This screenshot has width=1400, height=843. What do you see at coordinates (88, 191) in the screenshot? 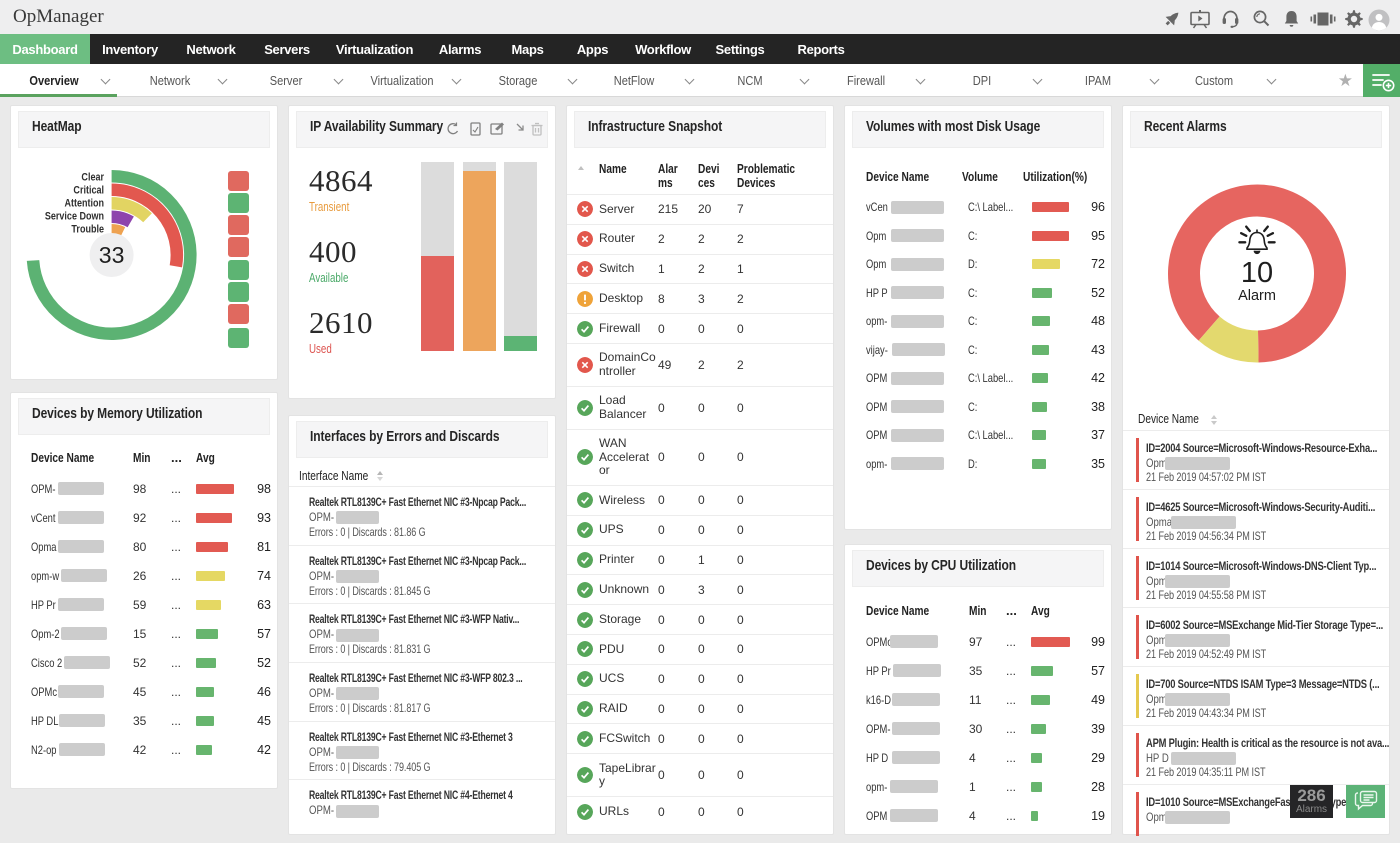
I see `svg-text: Critical` at bounding box center [88, 191].